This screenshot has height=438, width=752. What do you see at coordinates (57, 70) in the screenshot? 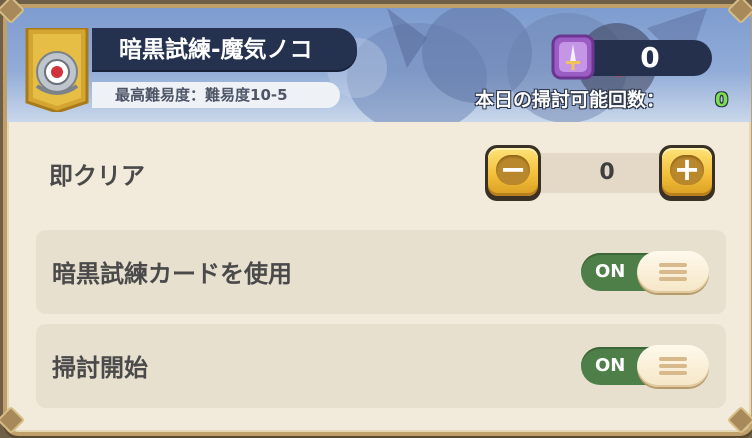
I see `eye-emblem-icon` at bounding box center [57, 70].